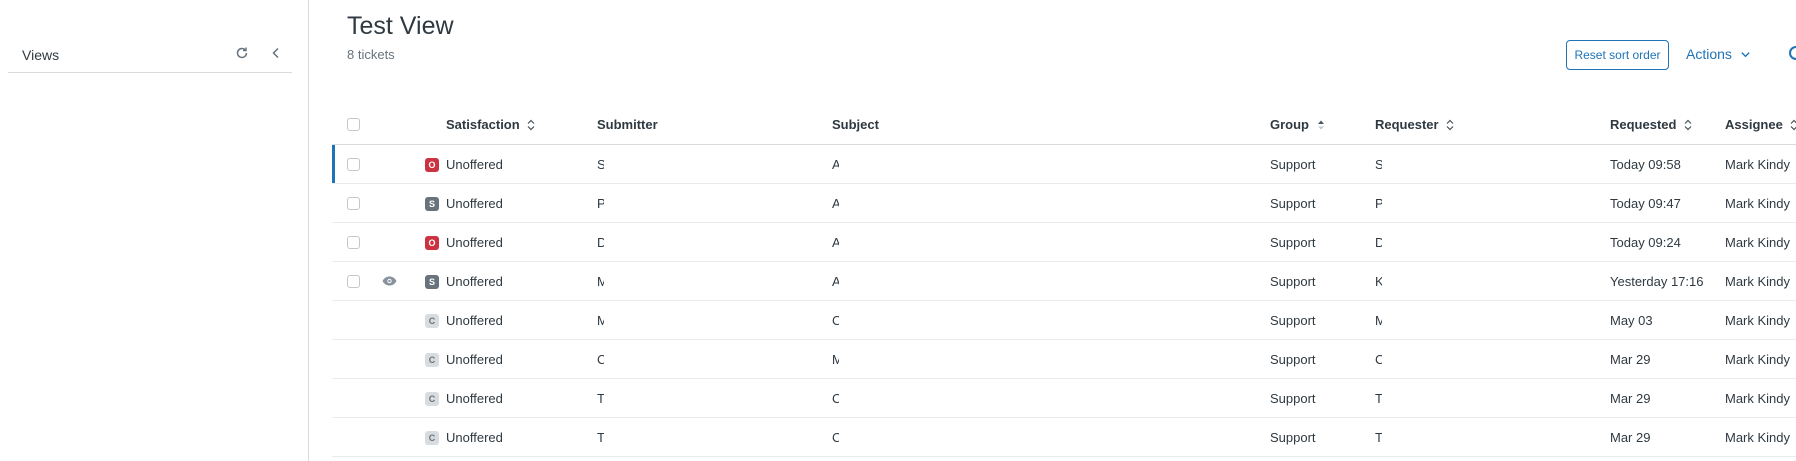  Describe the element at coordinates (242, 53) in the screenshot. I see `refresh-icon` at that location.